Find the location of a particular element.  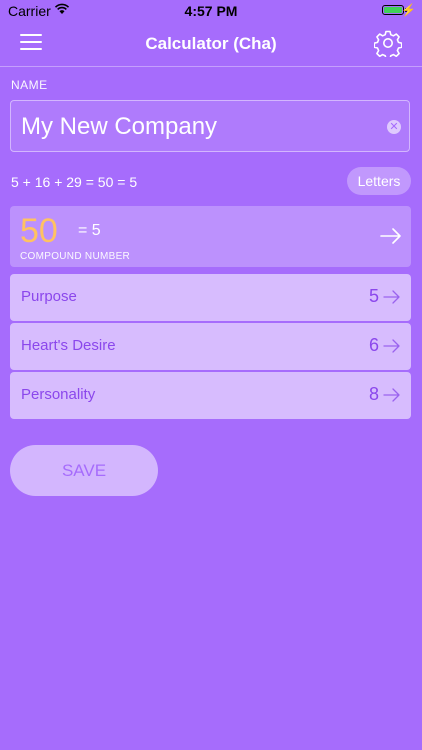

name-field: ✕ is located at coordinates (210, 126).